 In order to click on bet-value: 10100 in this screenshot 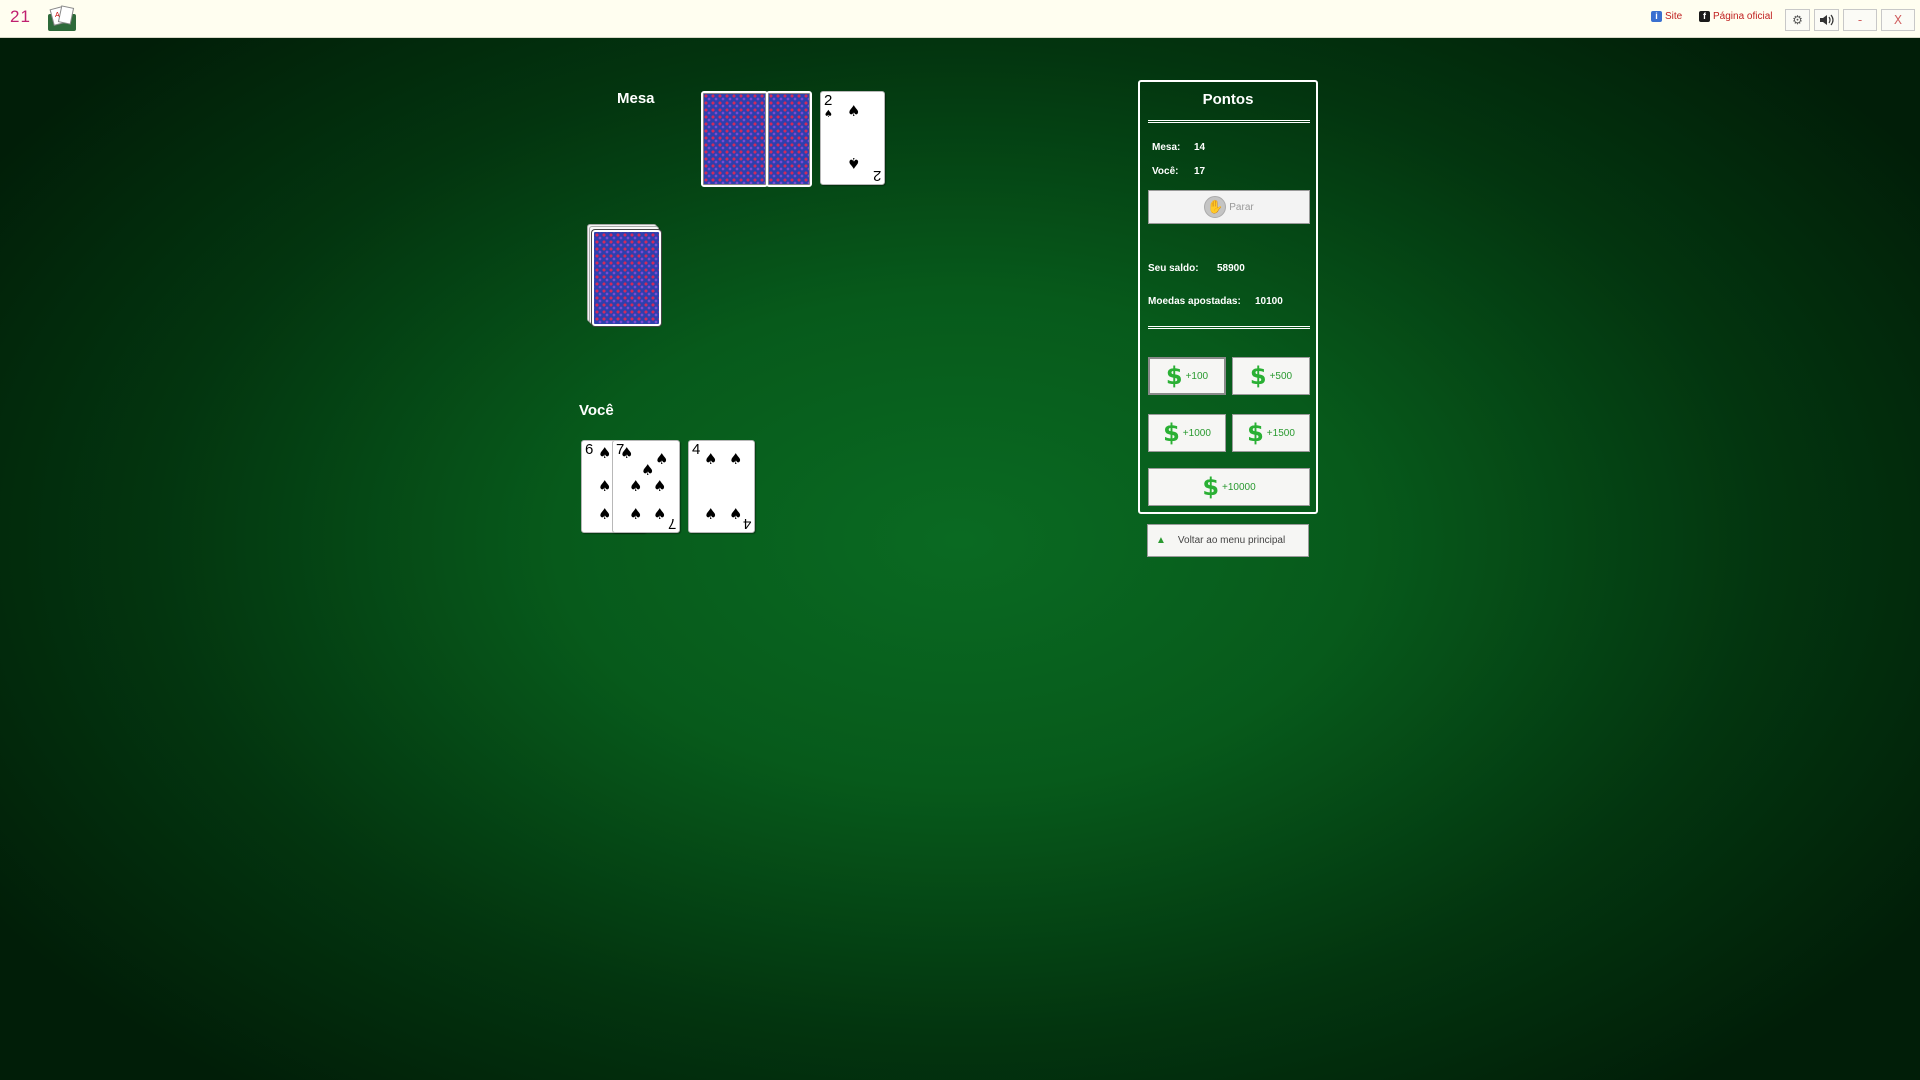, I will do `click(1269, 301)`.